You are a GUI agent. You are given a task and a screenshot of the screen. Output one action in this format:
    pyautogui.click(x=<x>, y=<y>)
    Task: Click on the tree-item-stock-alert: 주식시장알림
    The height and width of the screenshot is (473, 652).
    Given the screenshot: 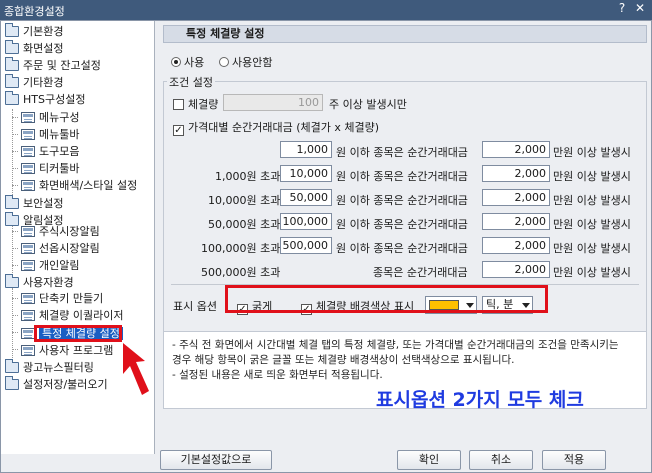 What is the action you would take?
    pyautogui.click(x=60, y=231)
    